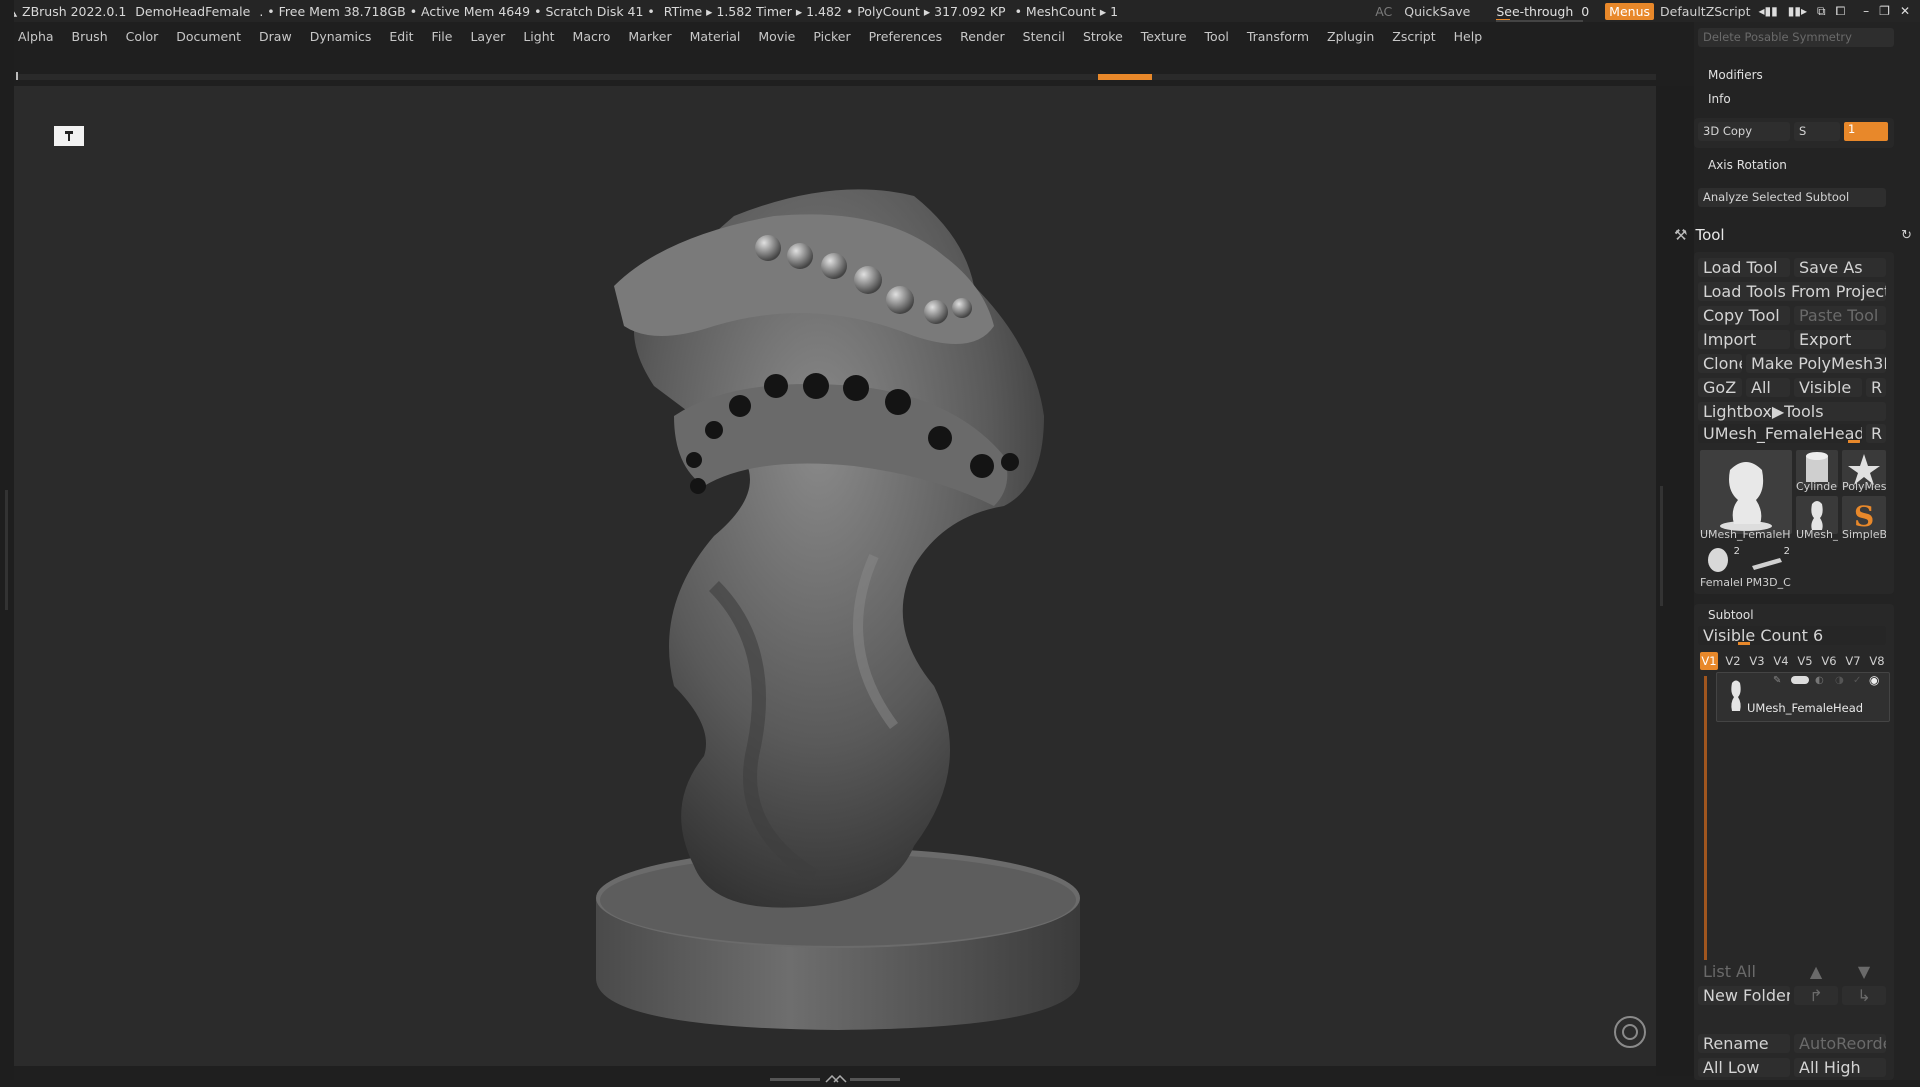 The image size is (1920, 1087). What do you see at coordinates (1630, 11) in the screenshot?
I see `menus-toggle-button: Menus` at bounding box center [1630, 11].